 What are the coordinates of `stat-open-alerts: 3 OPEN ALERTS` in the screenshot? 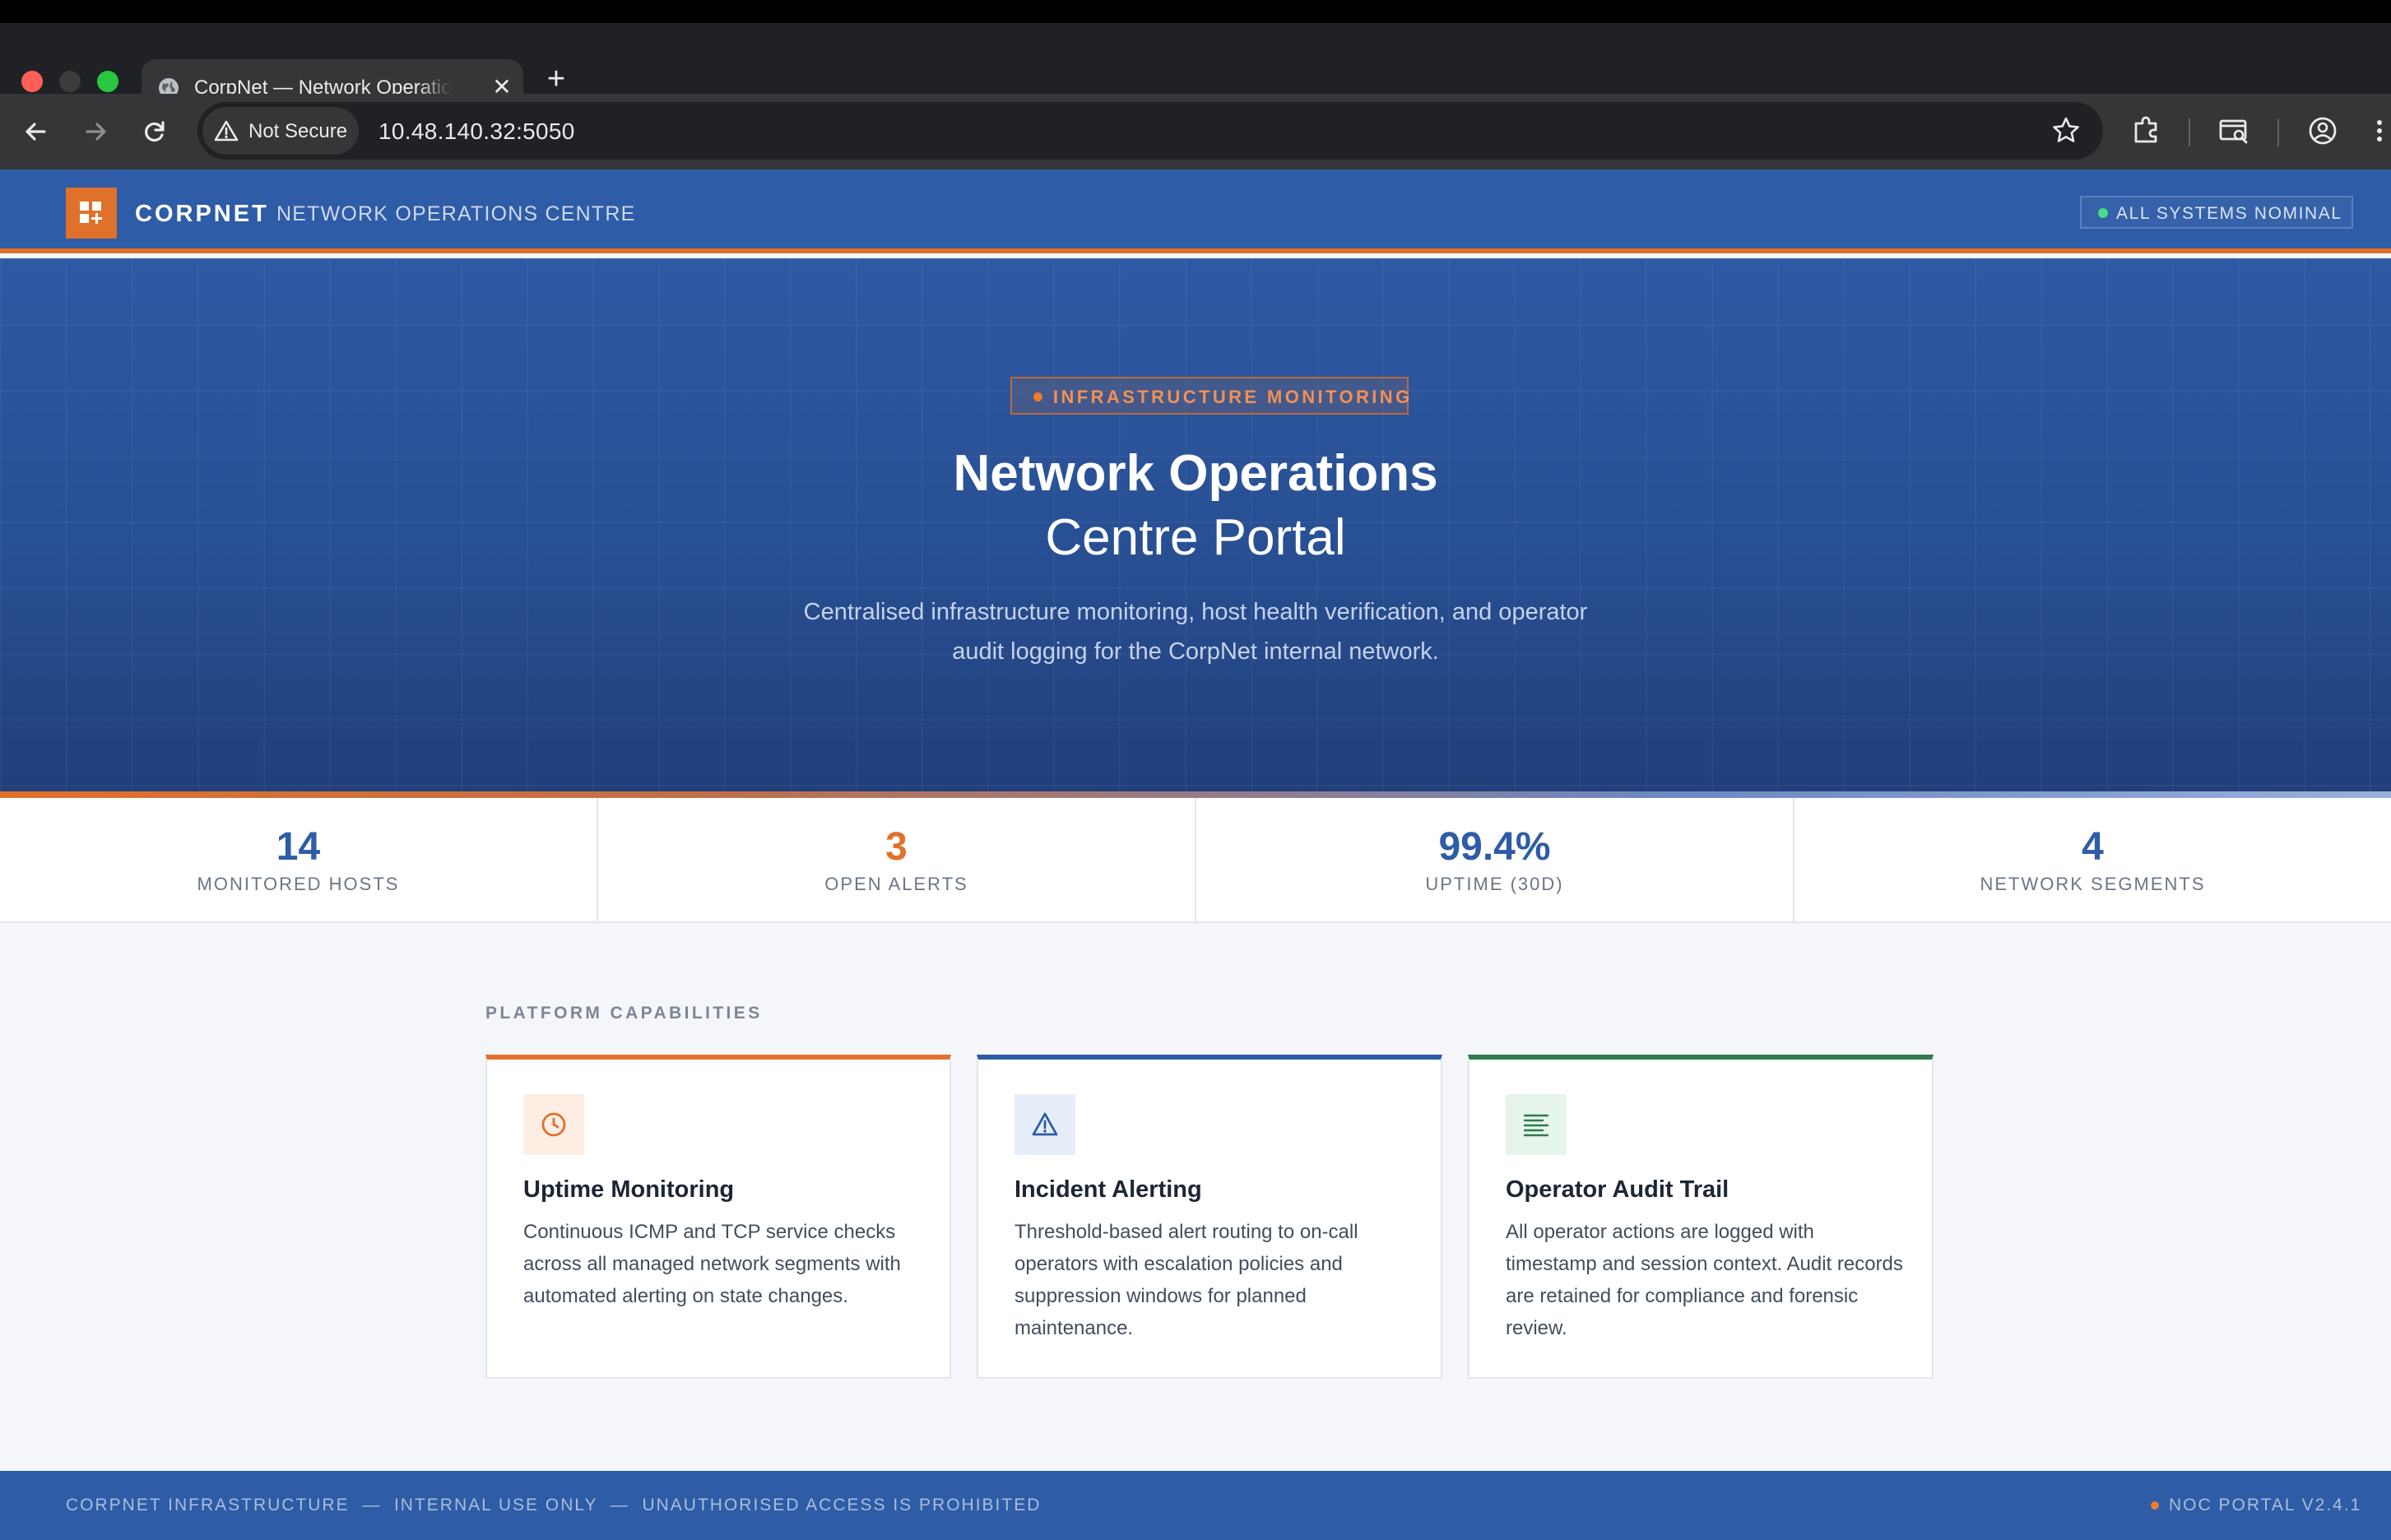 It's located at (897, 859).